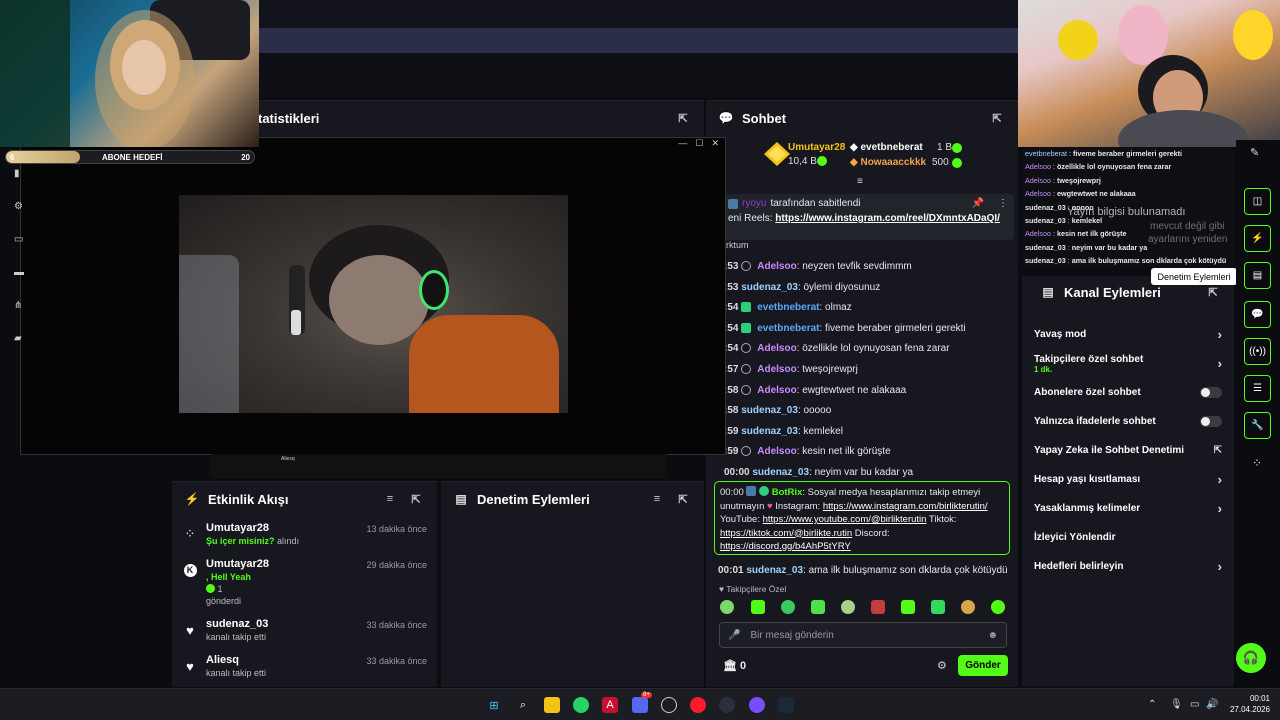 This screenshot has height=720, width=1280. Describe the element at coordinates (1128, 334) in the screenshot. I see `channel-action-item: Yavaş mod ›` at that location.